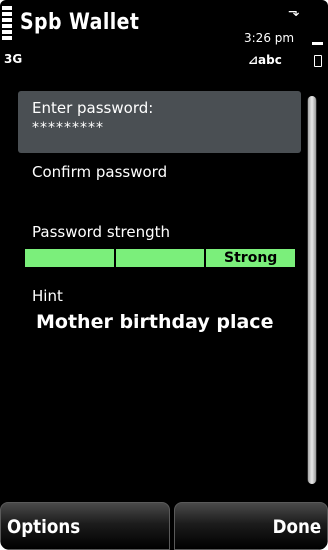  What do you see at coordinates (312, 290) in the screenshot?
I see `scrollbar-thumb` at bounding box center [312, 290].